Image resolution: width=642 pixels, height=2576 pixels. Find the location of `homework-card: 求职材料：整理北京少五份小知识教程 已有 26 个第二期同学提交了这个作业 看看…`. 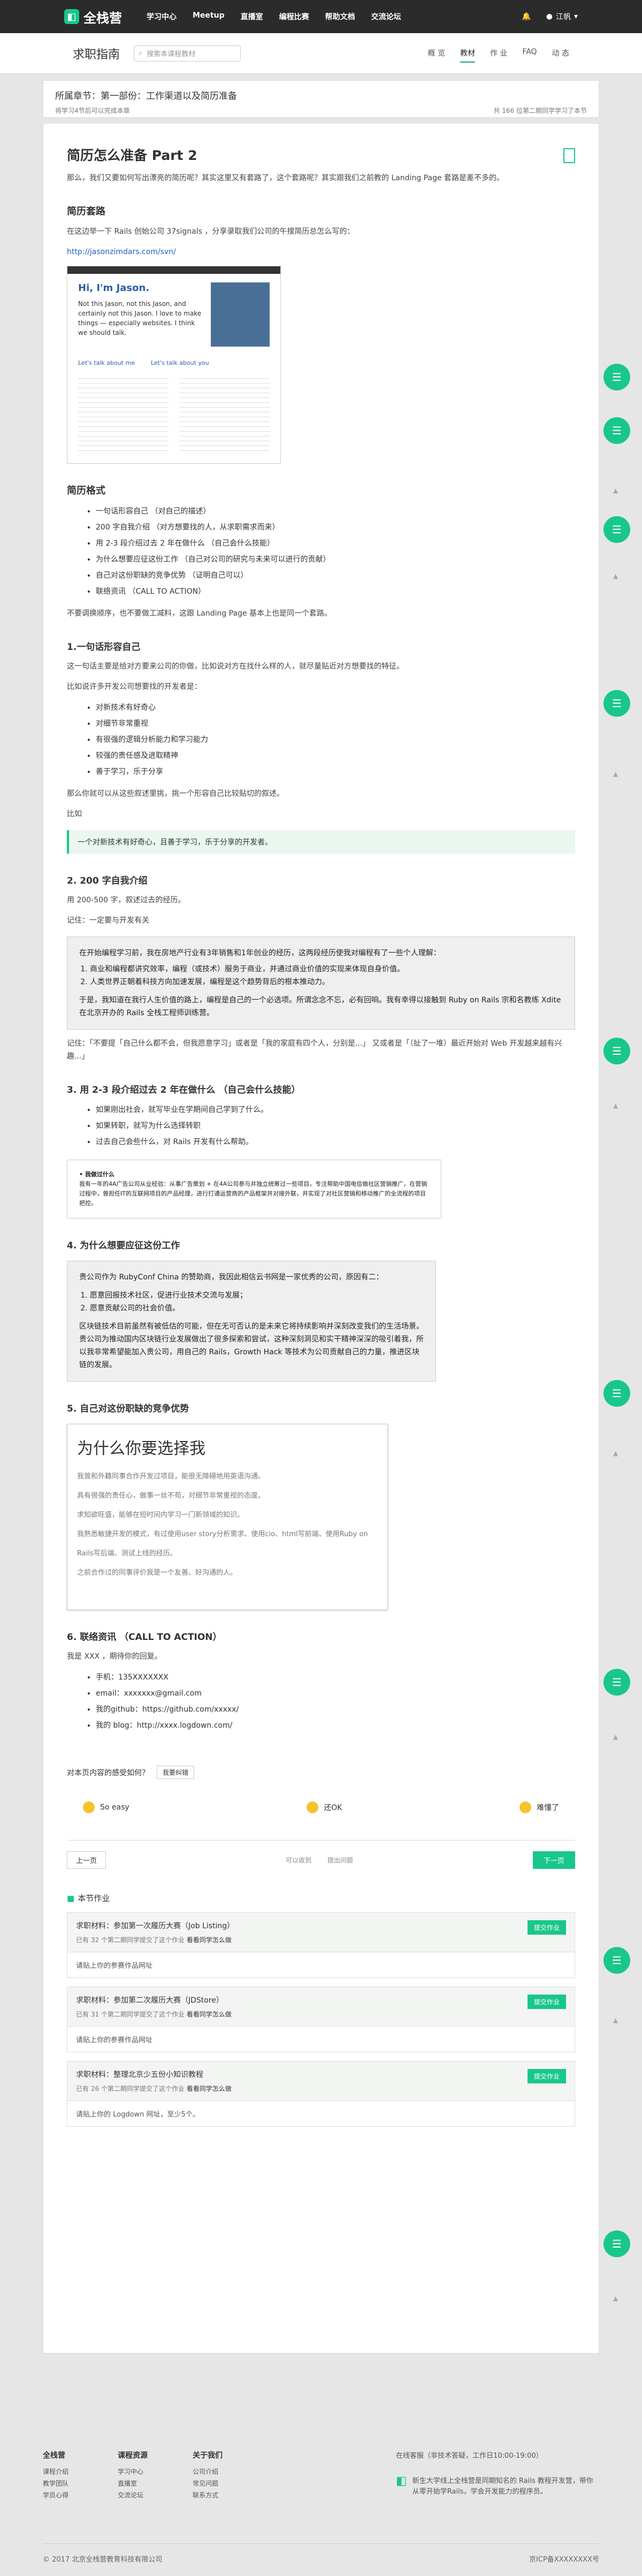

homework-card: 求职材料：整理北京少五份小知识教程 已有 26 个第二期同学提交了这个作业 看看… is located at coordinates (321, 2094).